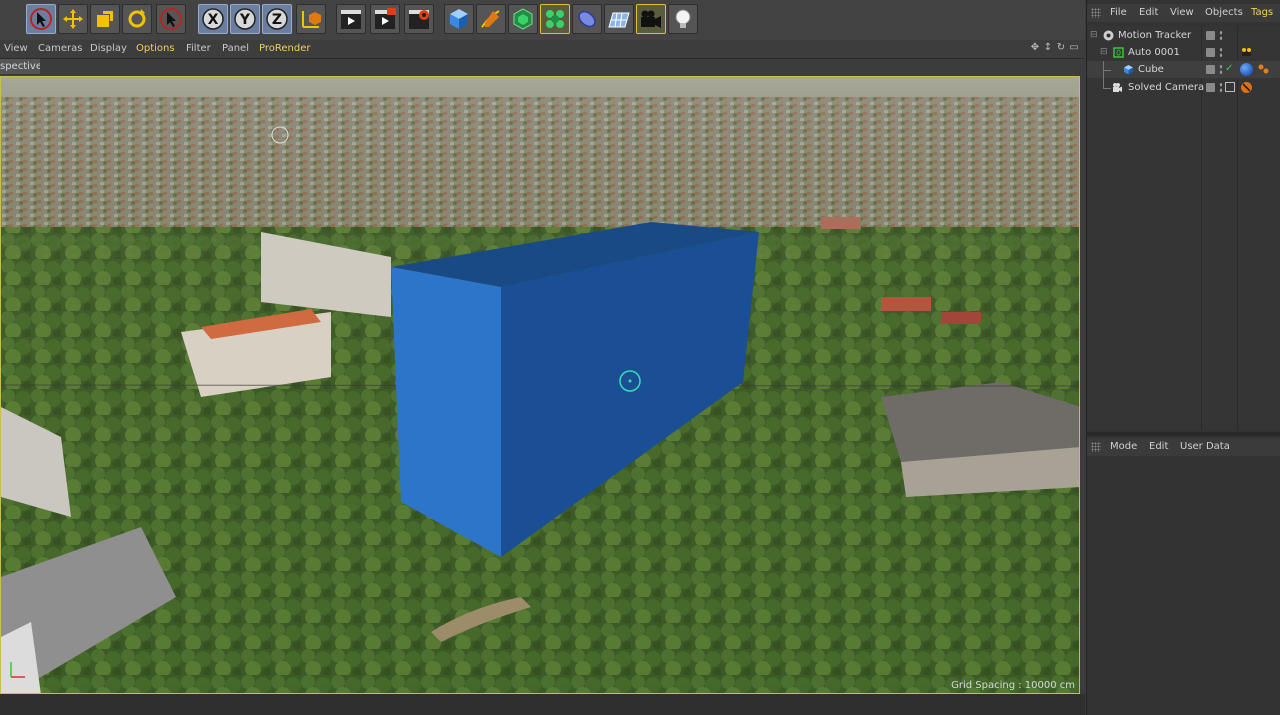  Describe the element at coordinates (155, 48) in the screenshot. I see `menu-options: Options` at that location.